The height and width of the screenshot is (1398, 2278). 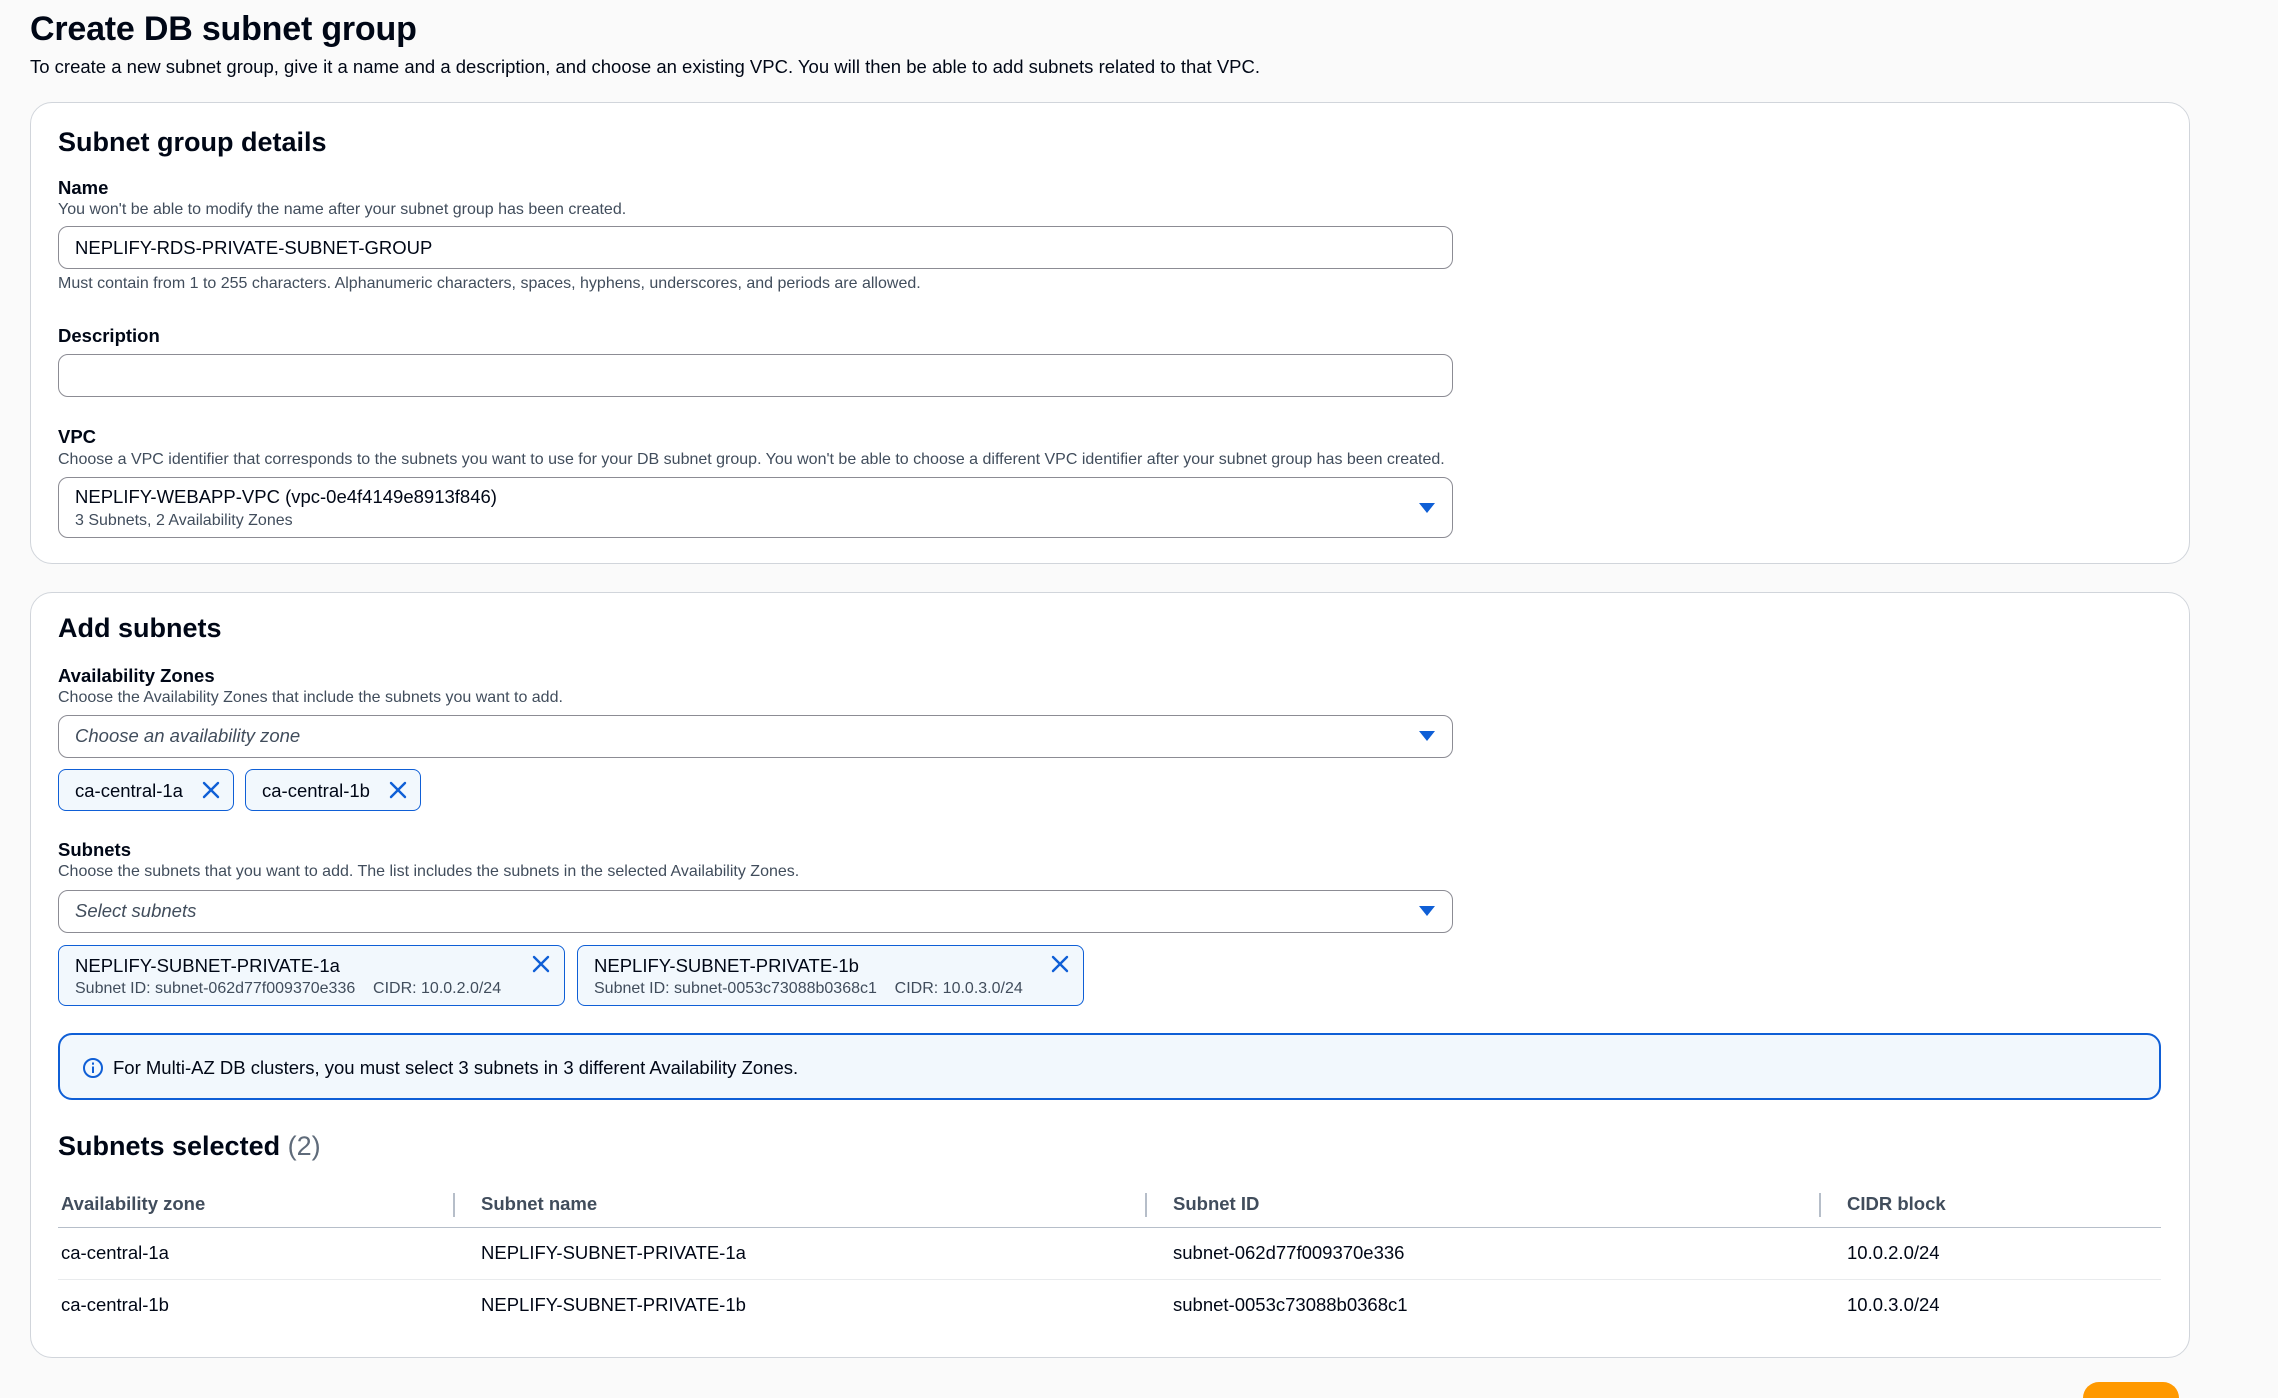 I want to click on subnets-label: Subnets, so click(x=94, y=849).